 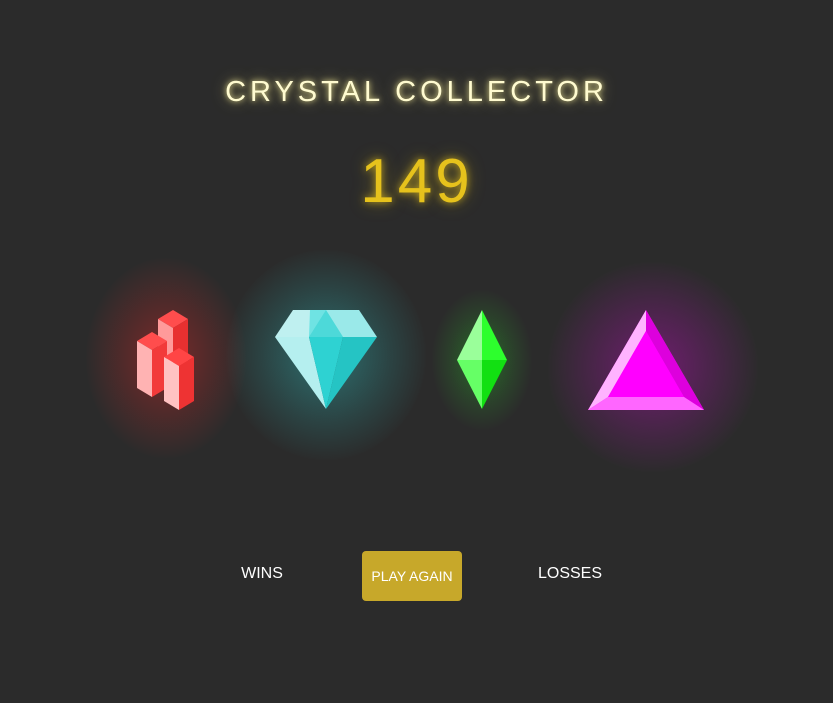 I want to click on cyan-diamond-icon, so click(x=326, y=359).